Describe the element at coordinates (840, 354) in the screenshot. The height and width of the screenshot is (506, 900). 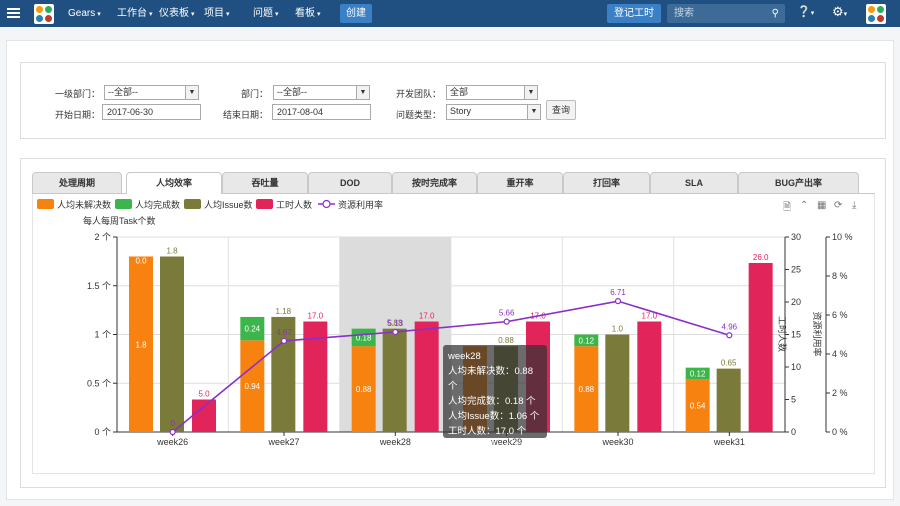
I see `y-right2-tick-label: 4 %` at that location.